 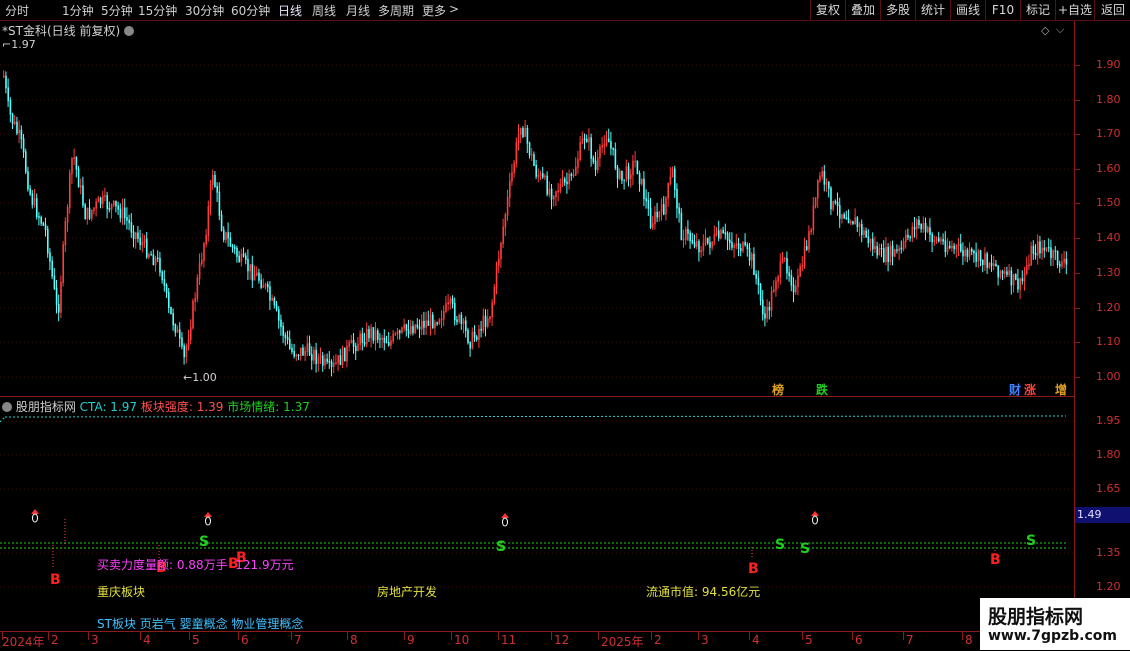 What do you see at coordinates (454, 9) in the screenshot?
I see `chevron-right-icon: >` at bounding box center [454, 9].